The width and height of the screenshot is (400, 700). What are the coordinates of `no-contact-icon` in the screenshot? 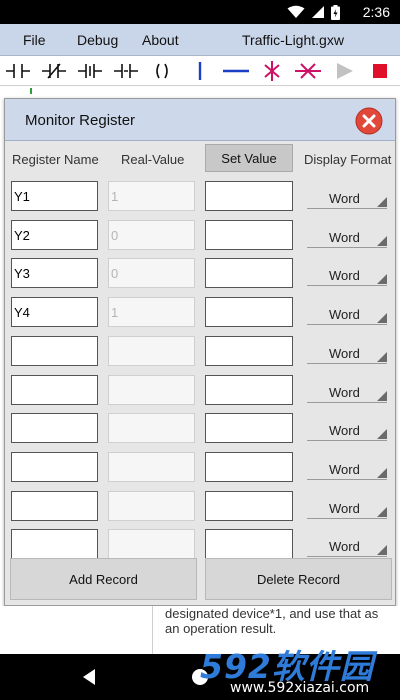 It's located at (18, 71).